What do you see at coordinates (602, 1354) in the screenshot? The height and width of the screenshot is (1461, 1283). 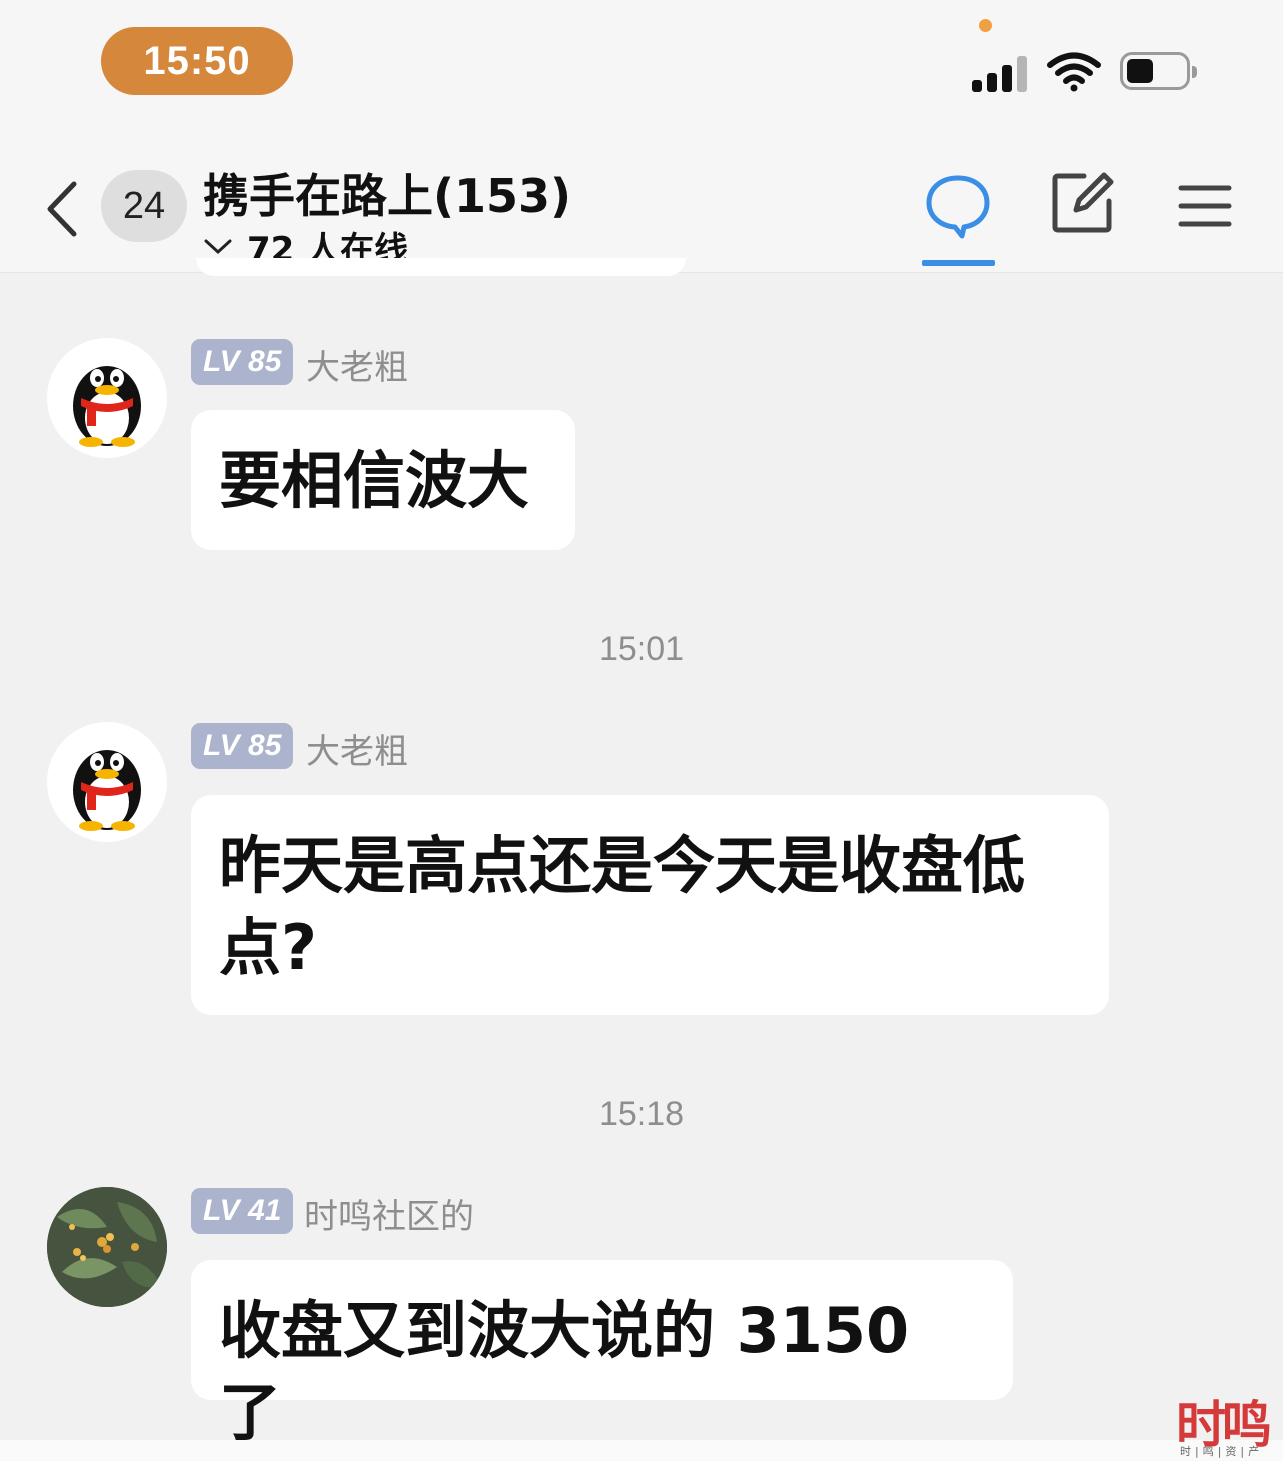 I see `message-bubble: 收盘又到波大说的 3150 了` at bounding box center [602, 1354].